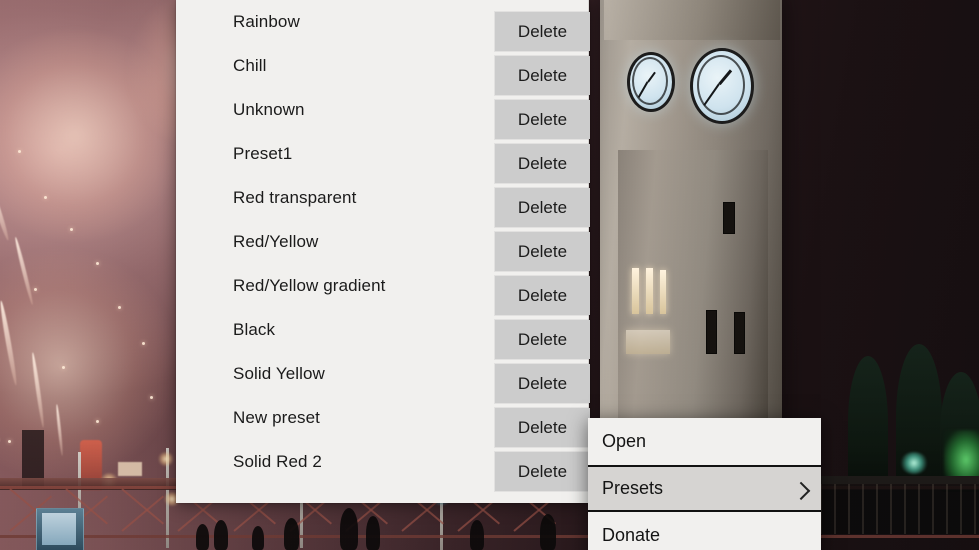 This screenshot has width=979, height=550. What do you see at coordinates (704, 488) in the screenshot?
I see `context-menu-item-presets: Presets` at bounding box center [704, 488].